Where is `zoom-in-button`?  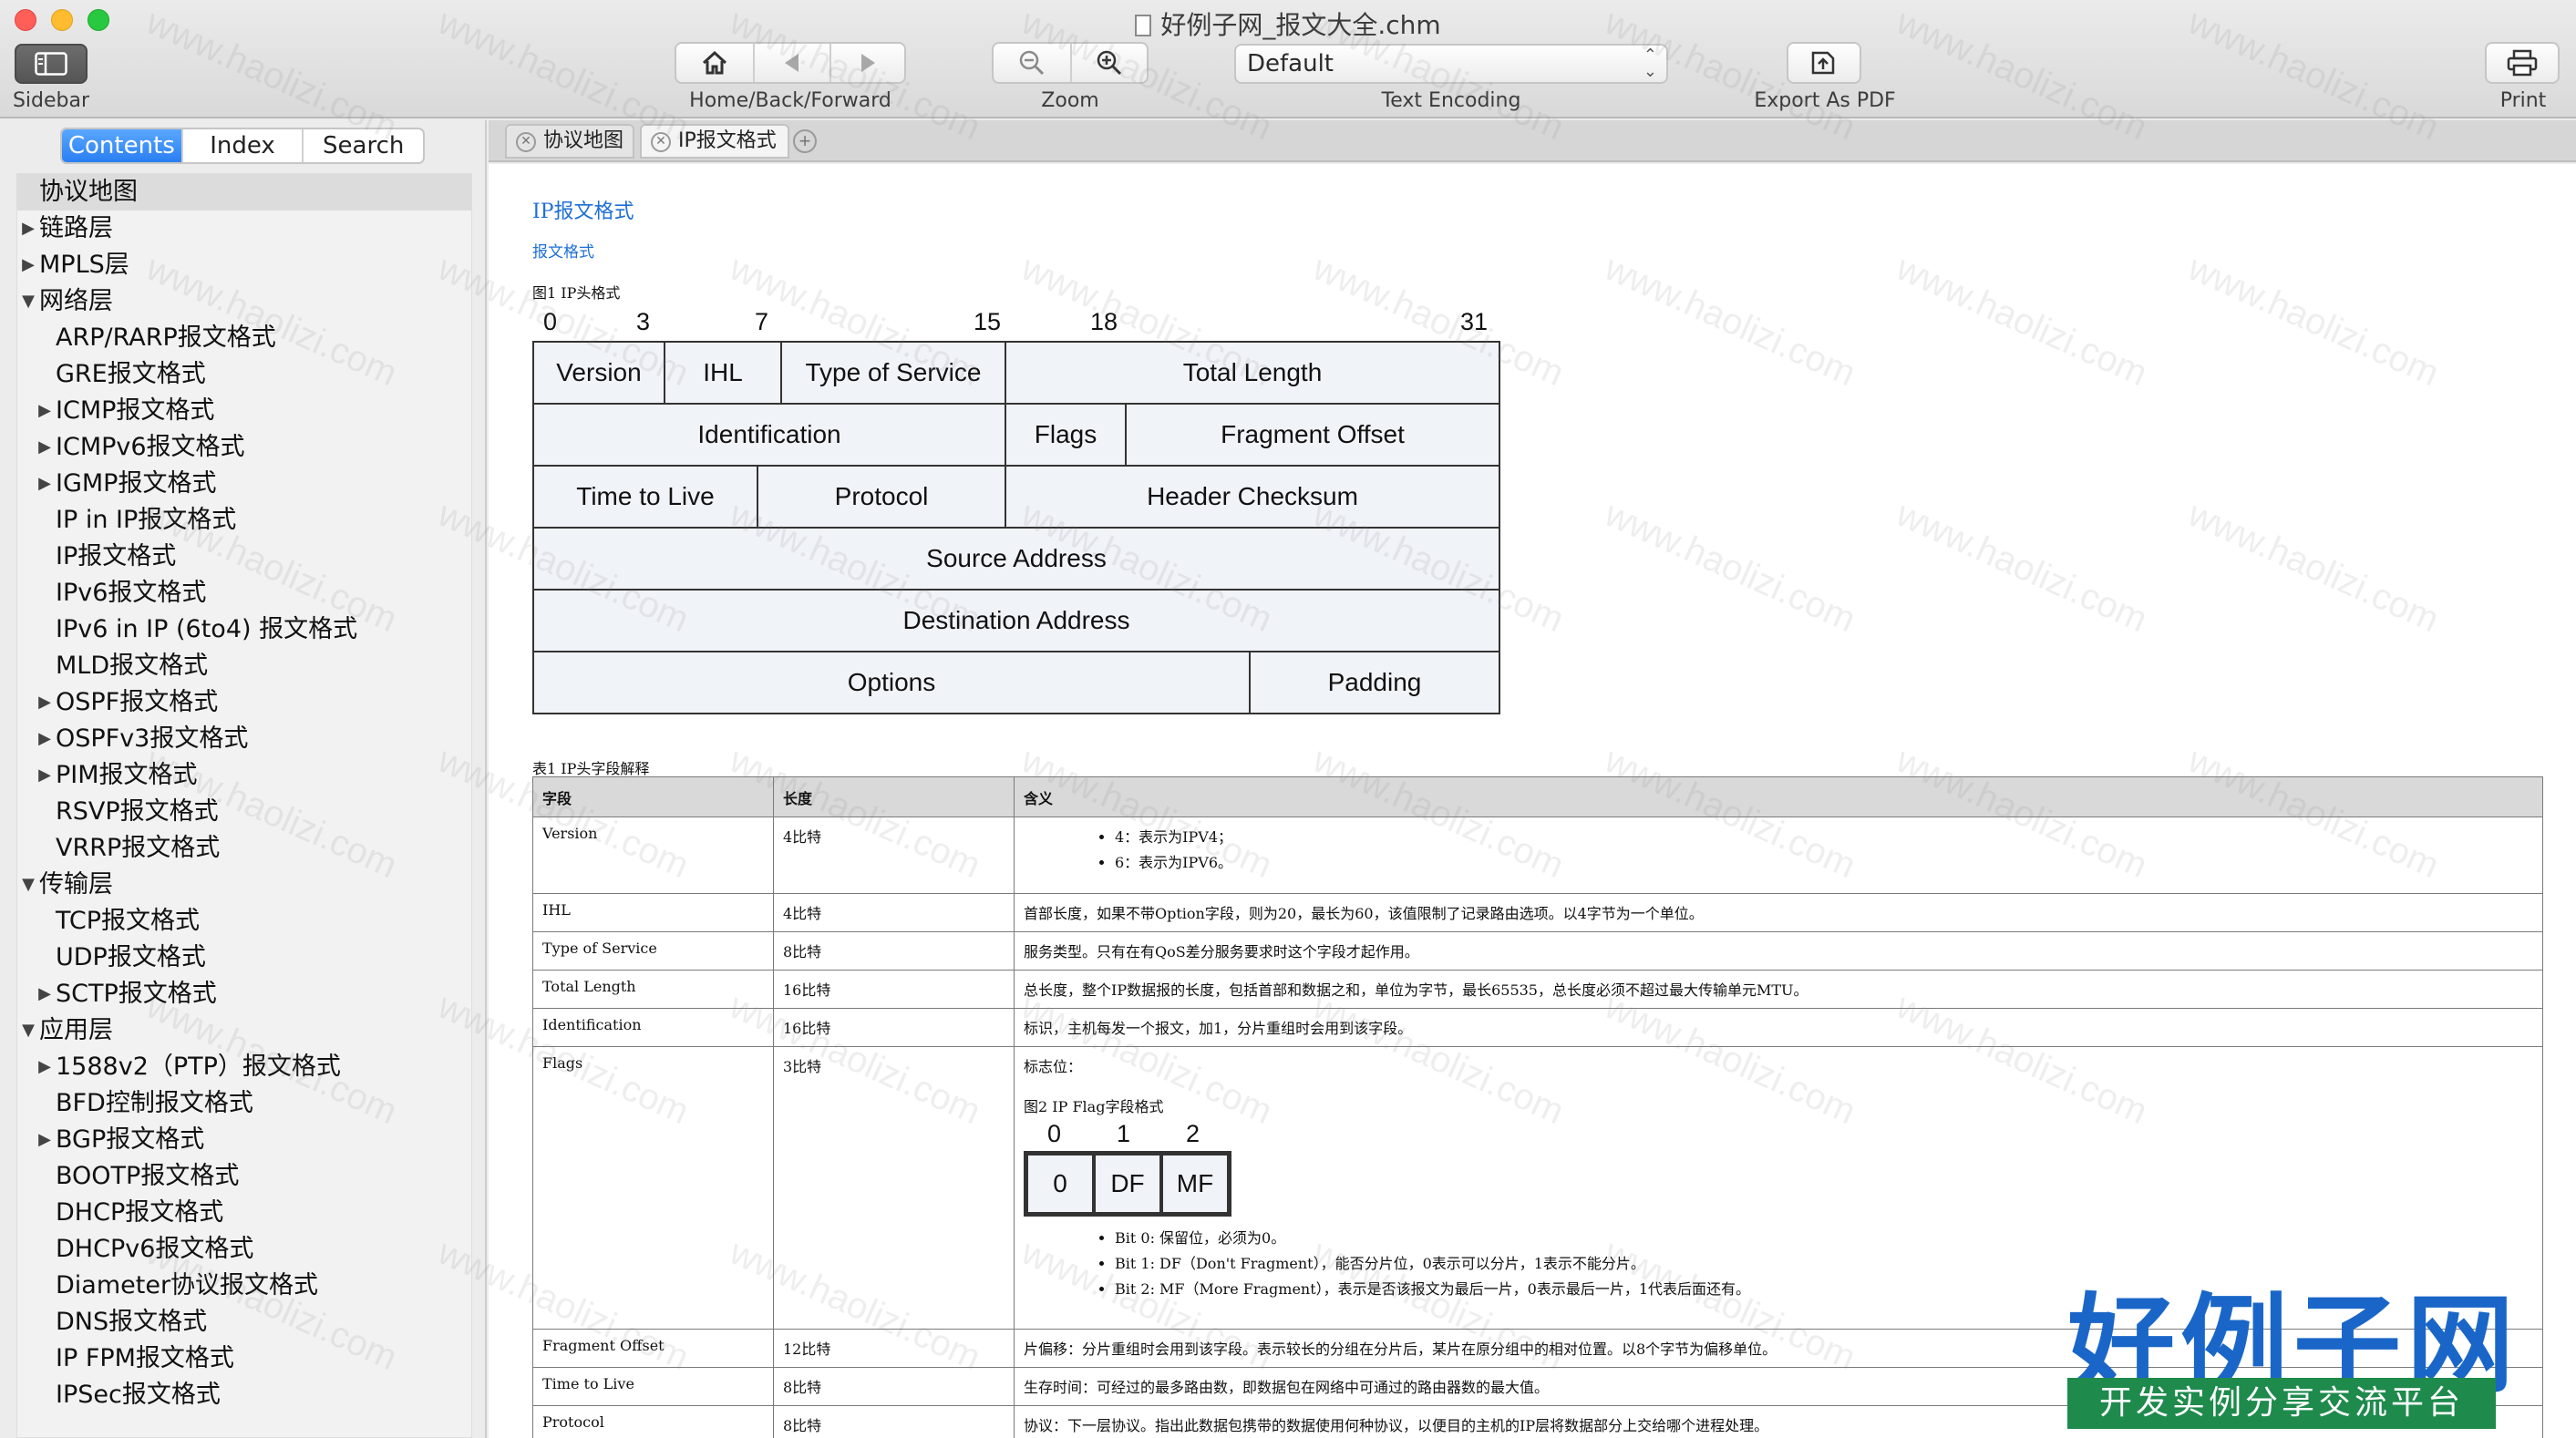
zoom-in-button is located at coordinates (1108, 63).